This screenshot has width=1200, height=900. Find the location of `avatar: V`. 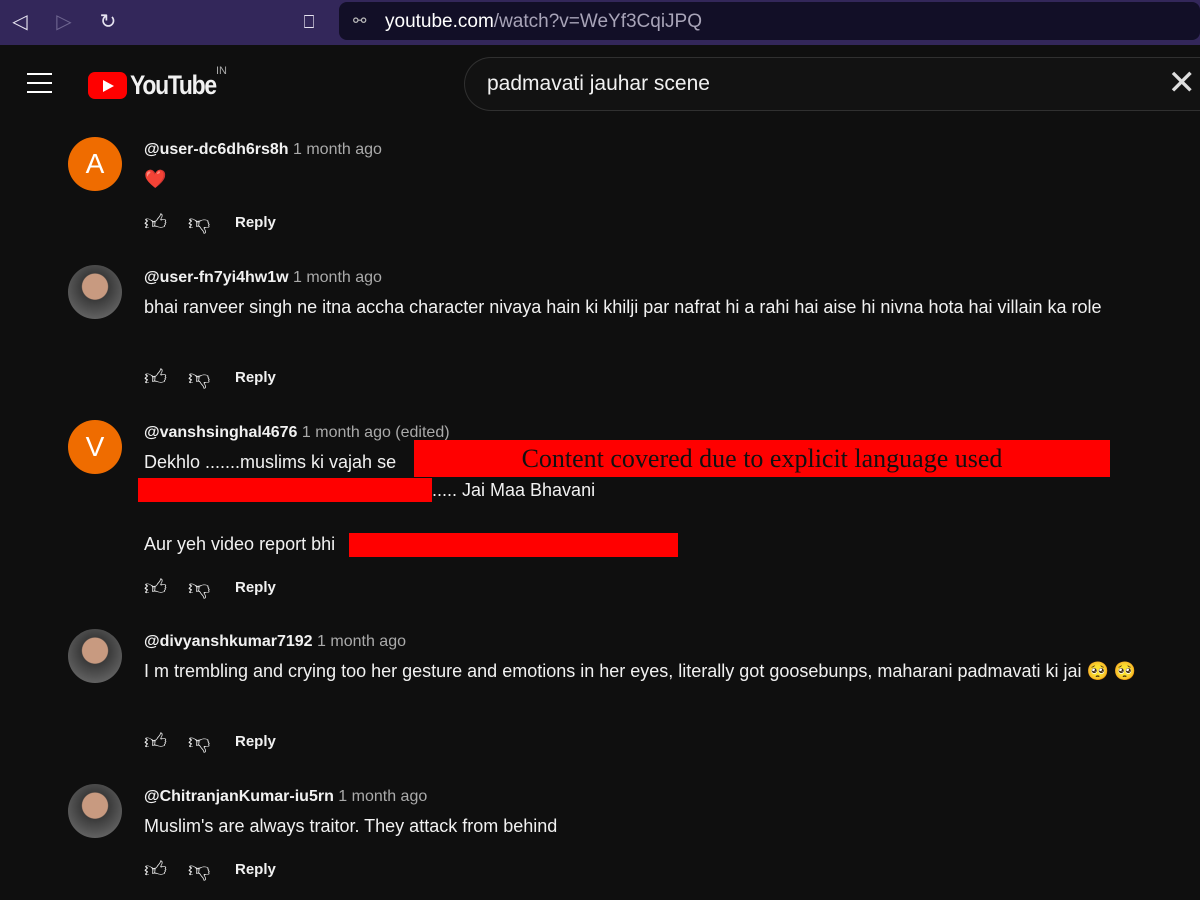

avatar: V is located at coordinates (95, 447).